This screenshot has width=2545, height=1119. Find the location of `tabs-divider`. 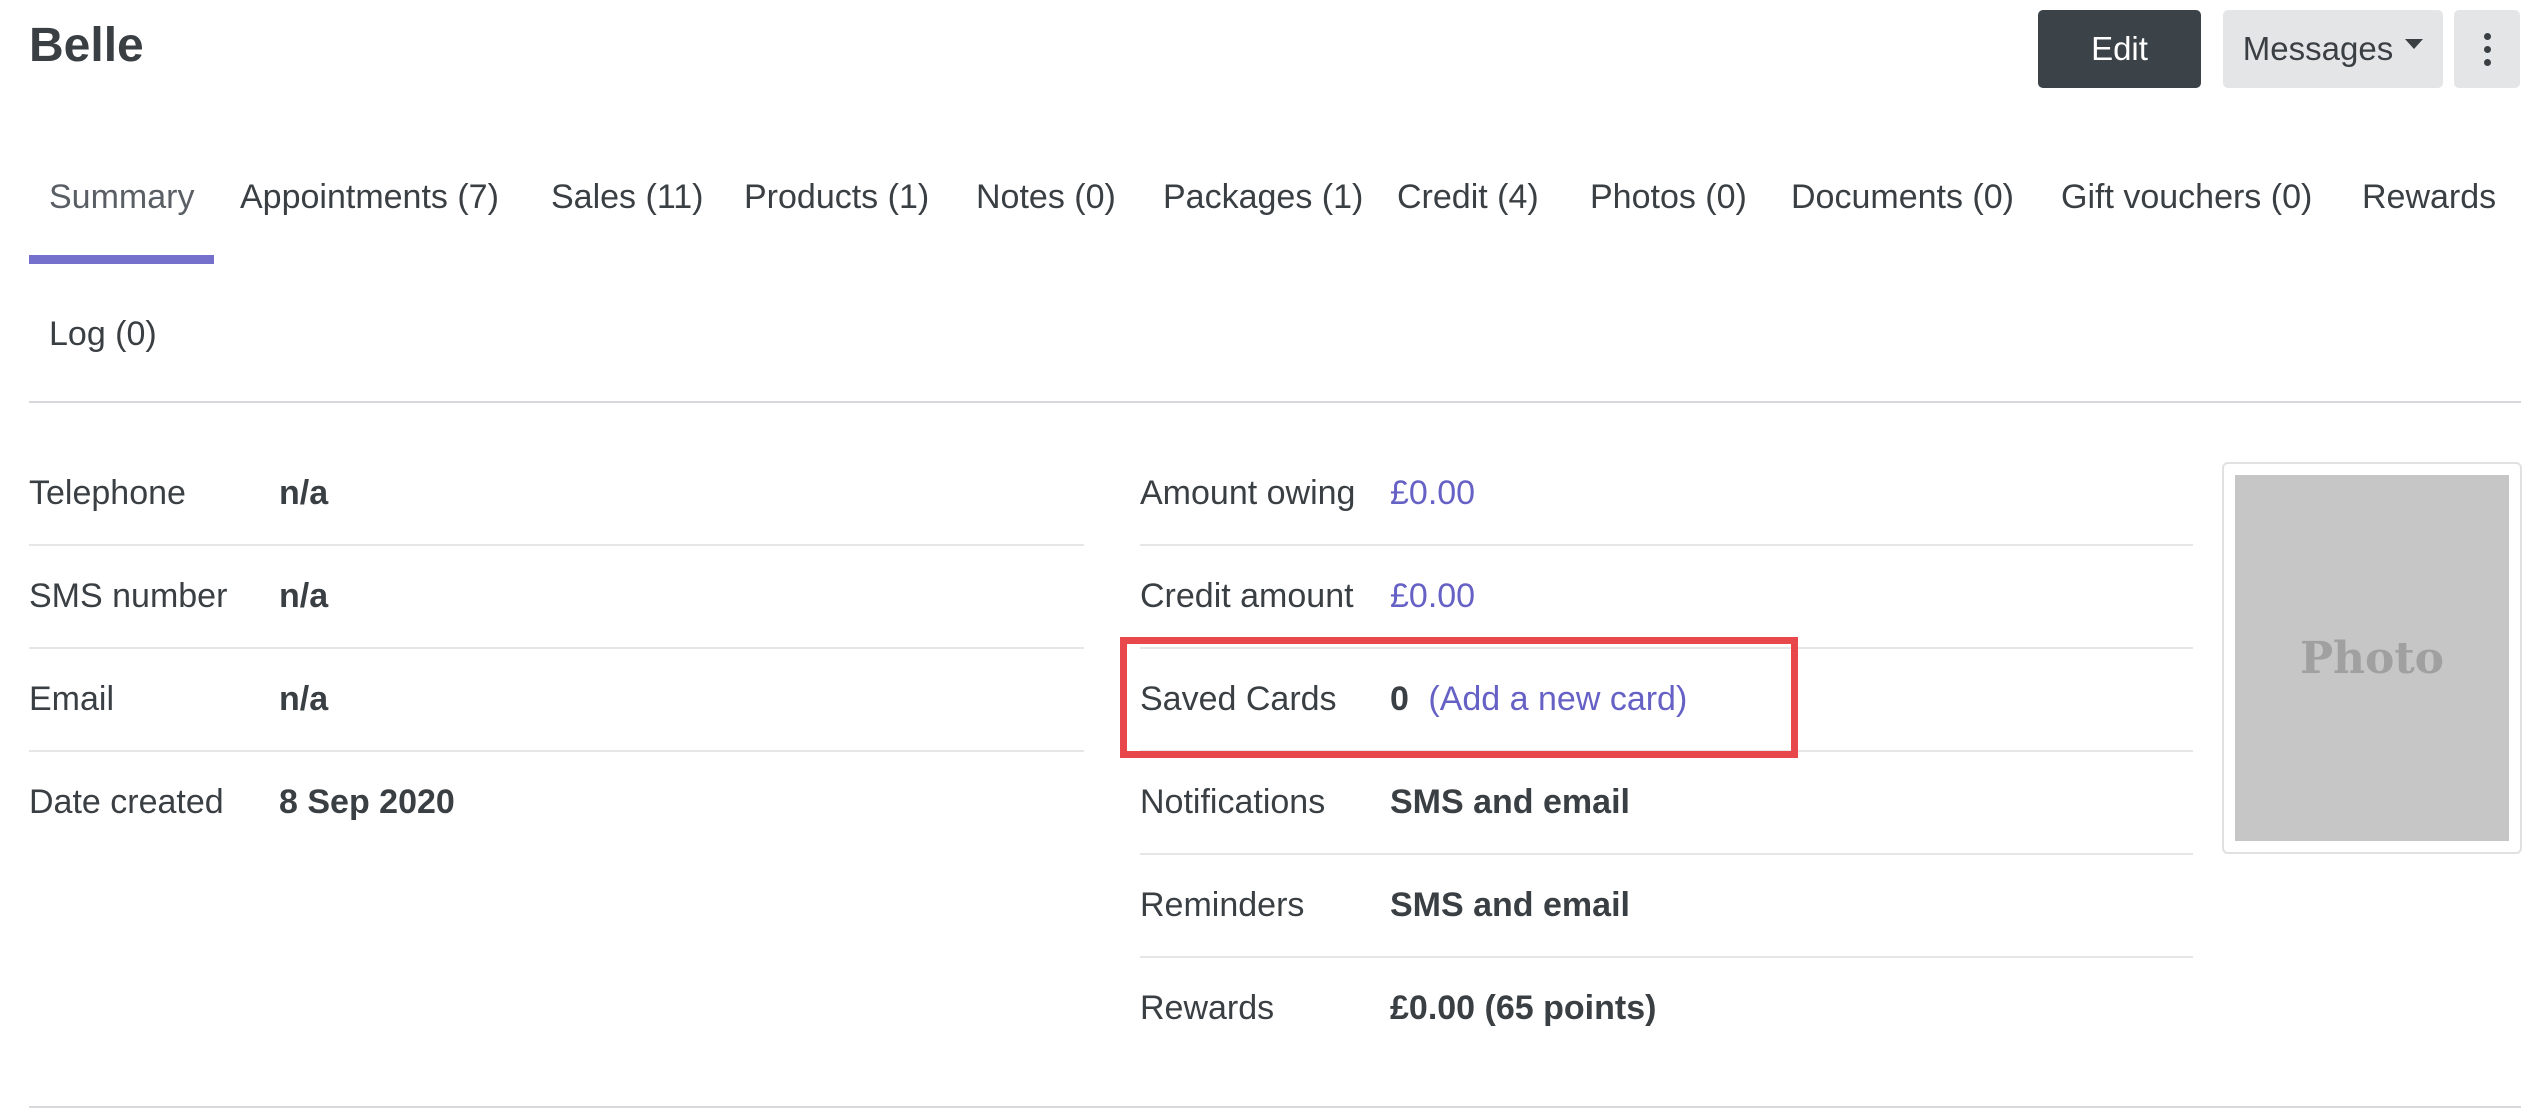

tabs-divider is located at coordinates (1275, 402).